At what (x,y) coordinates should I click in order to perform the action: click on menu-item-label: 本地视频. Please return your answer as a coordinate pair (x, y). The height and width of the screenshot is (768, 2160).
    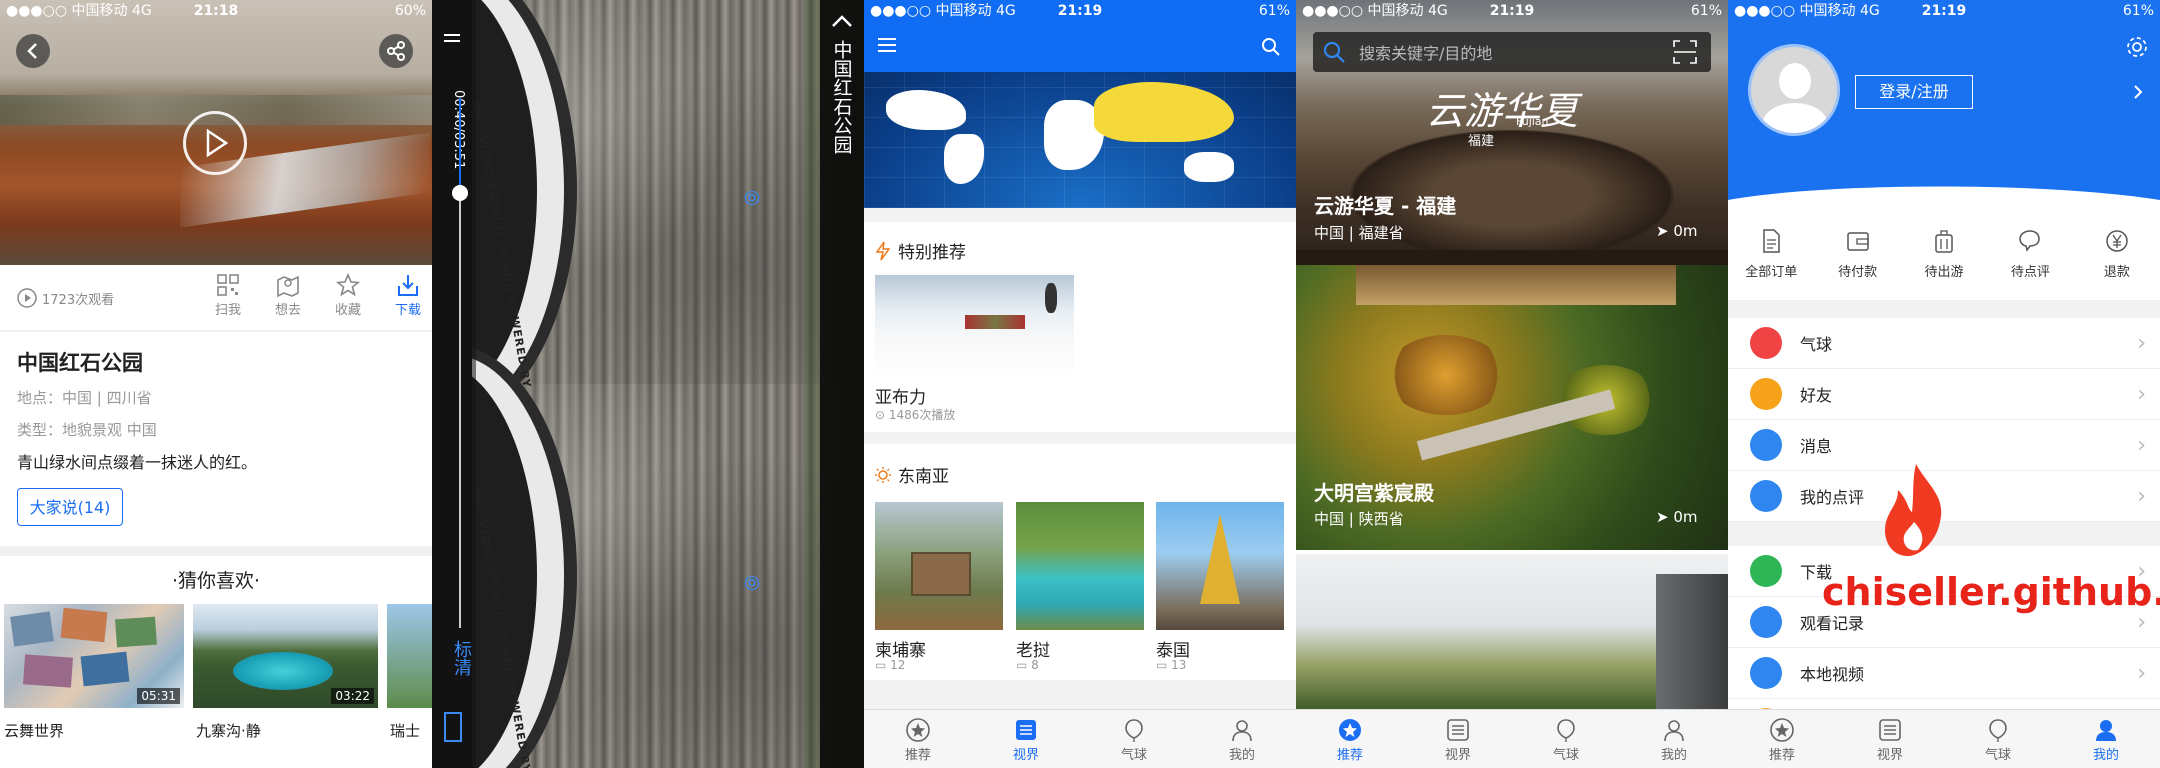
    Looking at the image, I should click on (1832, 674).